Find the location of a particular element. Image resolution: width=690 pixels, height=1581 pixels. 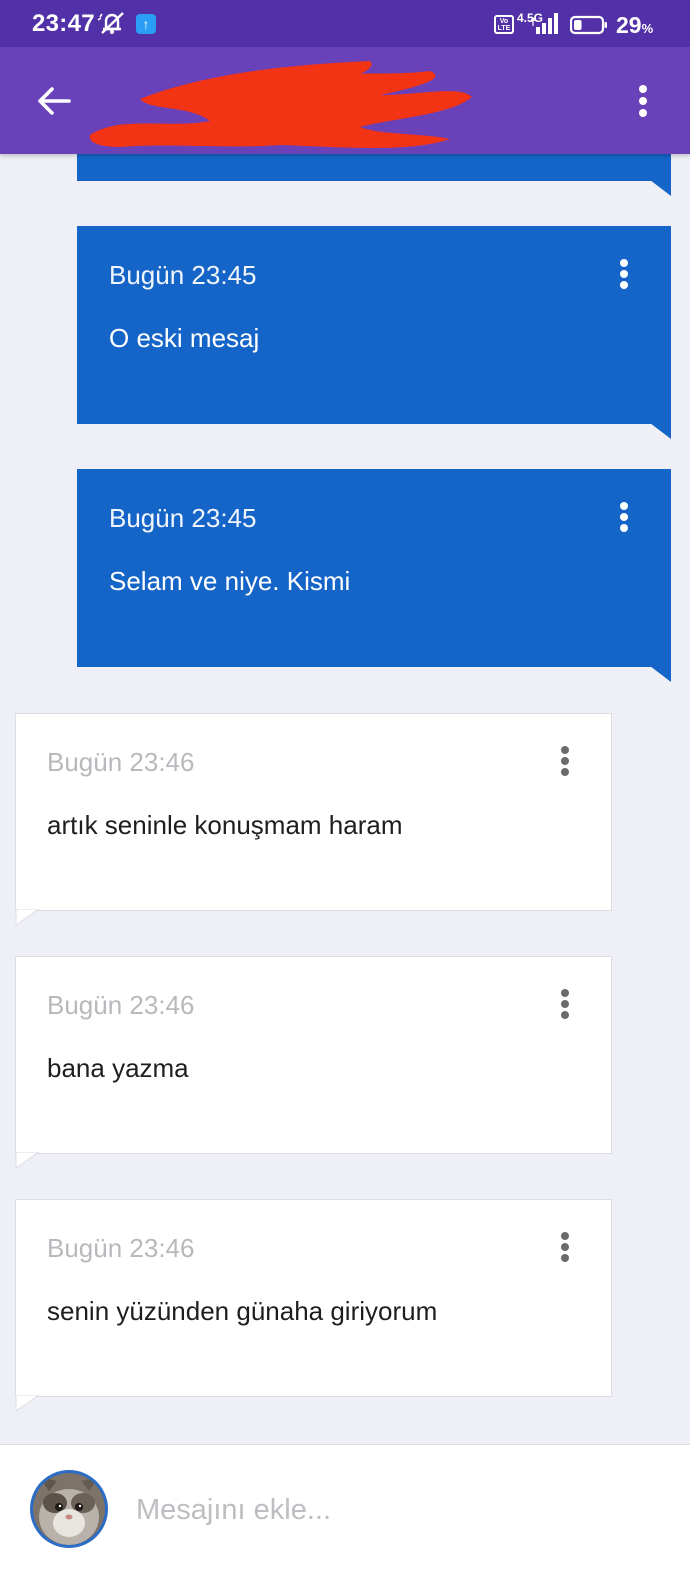

message-text: O eski mesaj is located at coordinates (184, 338).